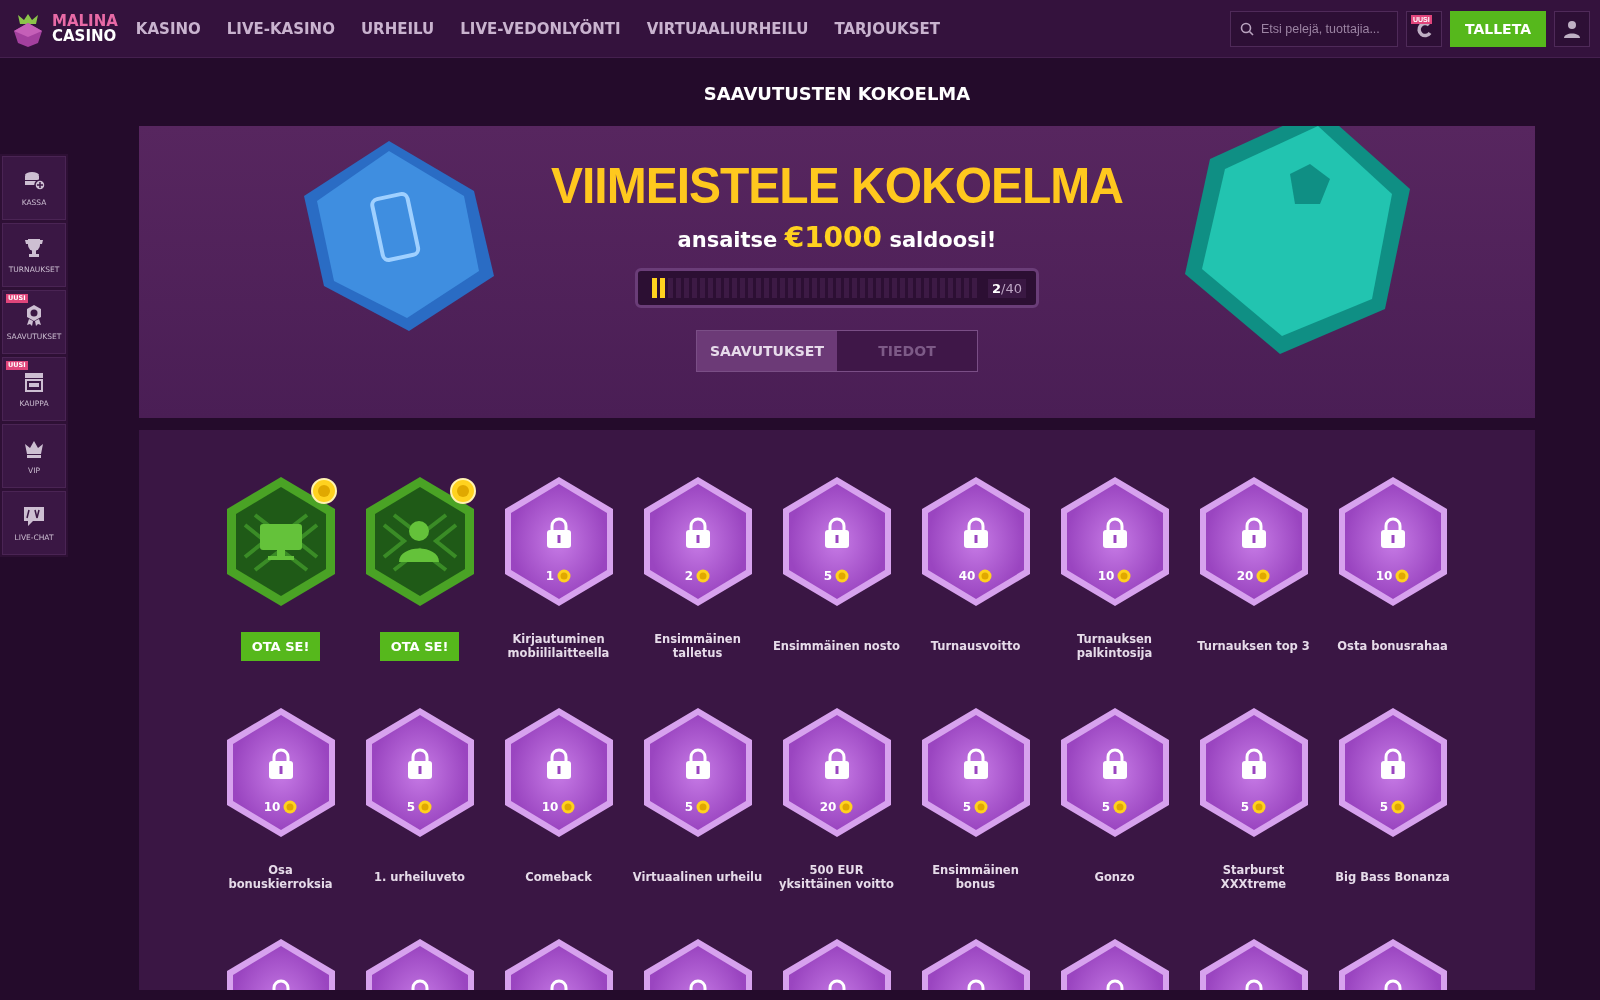  What do you see at coordinates (1253, 877) in the screenshot?
I see `achievement-label: Starburst XXXtreme` at bounding box center [1253, 877].